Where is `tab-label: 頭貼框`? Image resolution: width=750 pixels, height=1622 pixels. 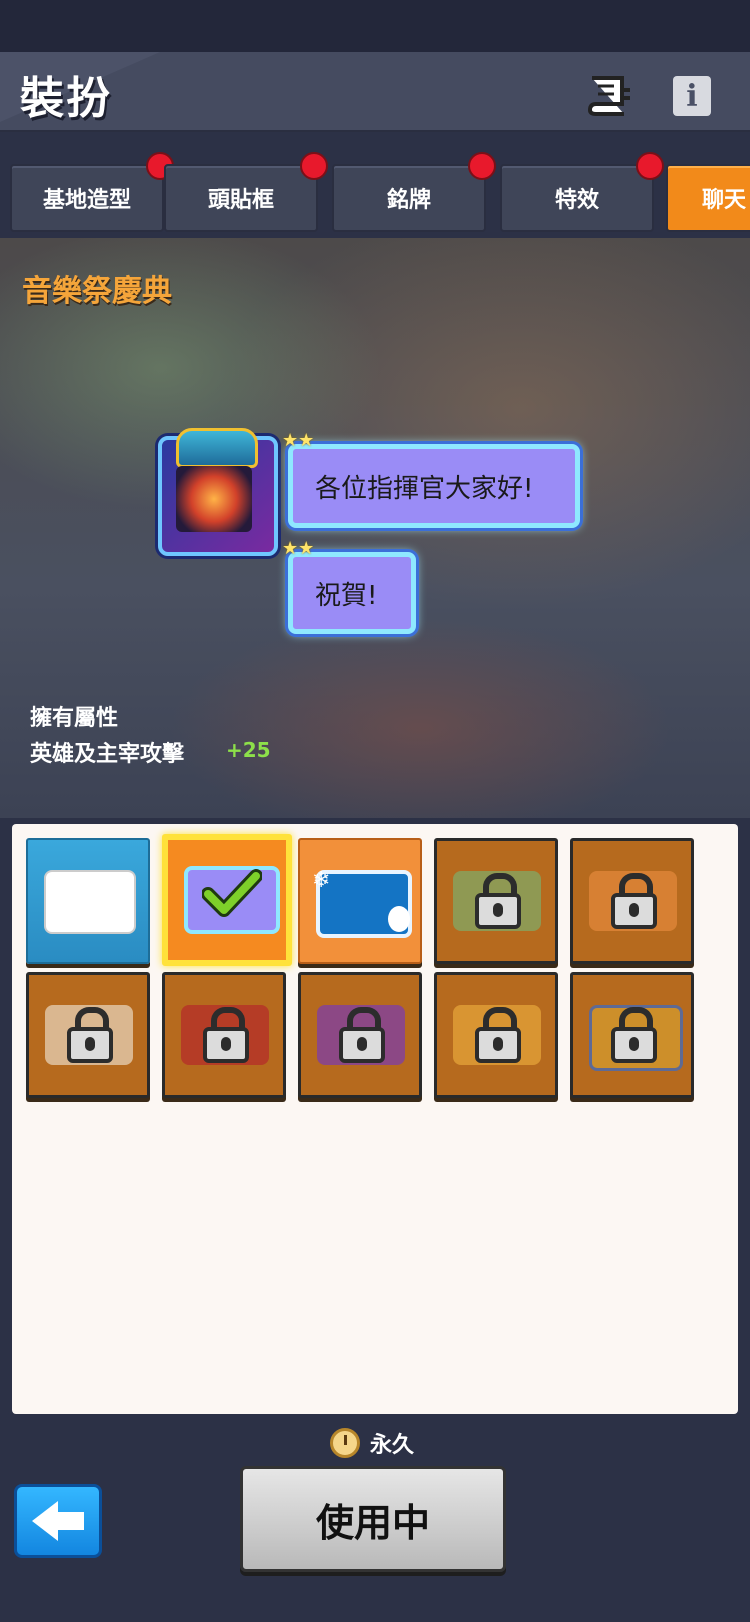
tab-label: 頭貼框 is located at coordinates (240, 200).